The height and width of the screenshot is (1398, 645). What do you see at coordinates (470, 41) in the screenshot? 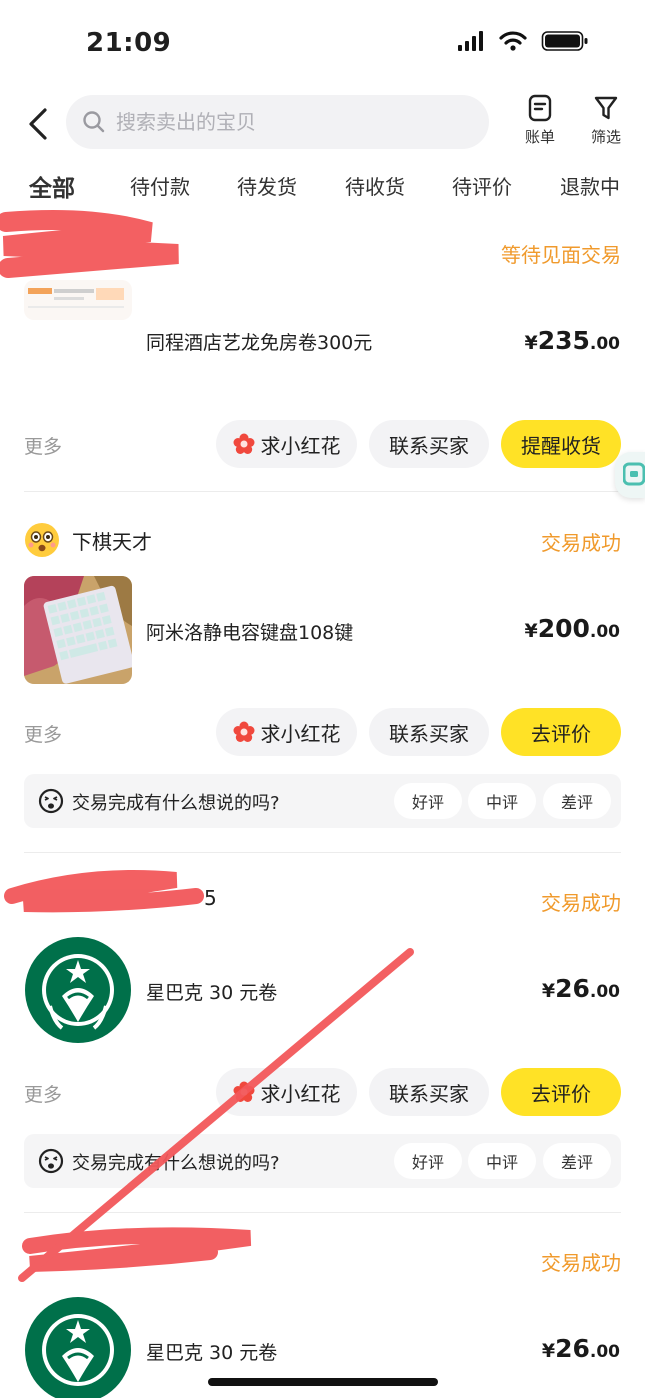
I see `cellular-signal-icon` at bounding box center [470, 41].